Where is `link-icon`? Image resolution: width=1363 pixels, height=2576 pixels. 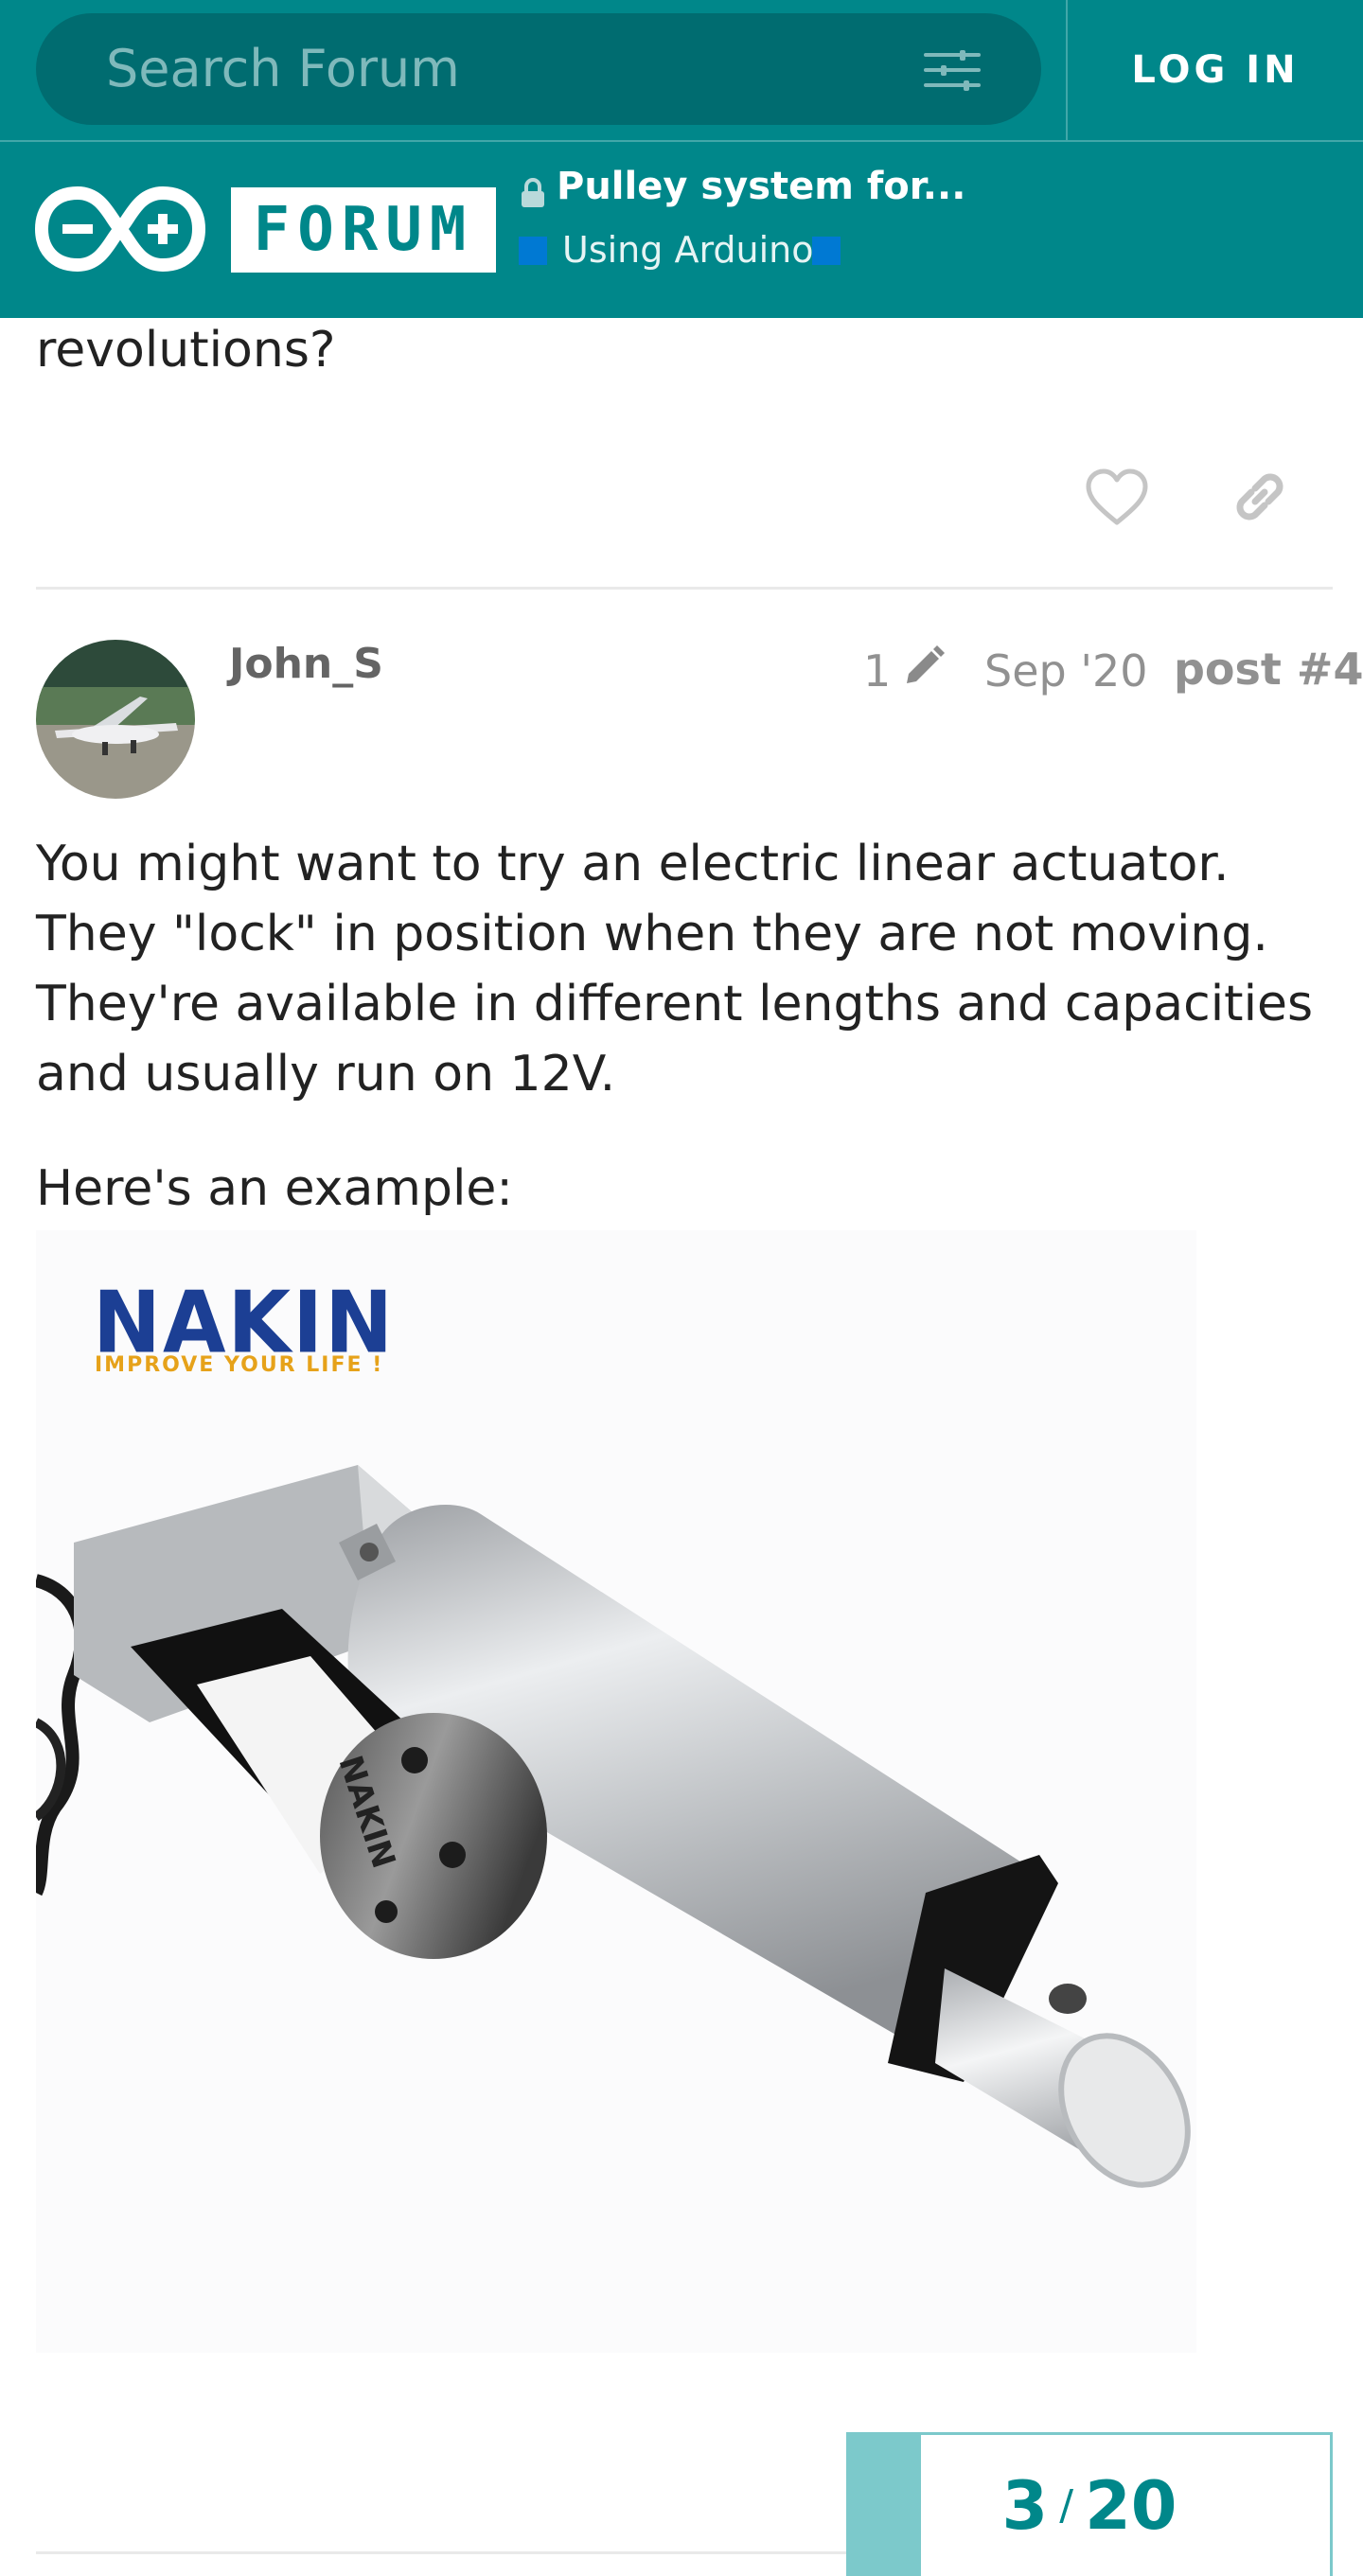
link-icon is located at coordinates (1260, 497).